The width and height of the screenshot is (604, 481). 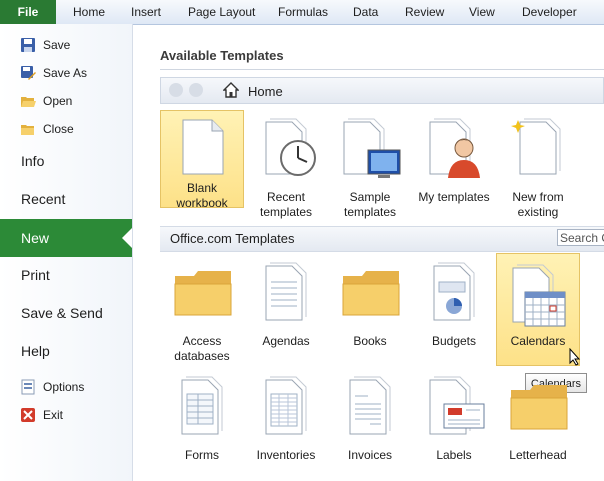 What do you see at coordinates (424, 12) in the screenshot?
I see `tab-review: Review` at bounding box center [424, 12].